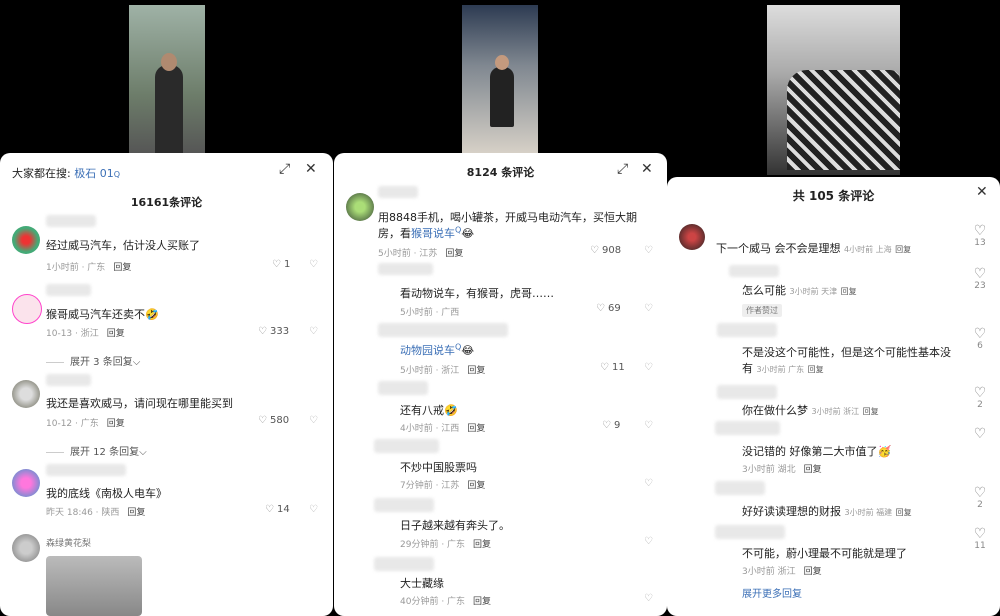 The image size is (1000, 616). Describe the element at coordinates (502, 62) in the screenshot. I see `person-head` at that location.